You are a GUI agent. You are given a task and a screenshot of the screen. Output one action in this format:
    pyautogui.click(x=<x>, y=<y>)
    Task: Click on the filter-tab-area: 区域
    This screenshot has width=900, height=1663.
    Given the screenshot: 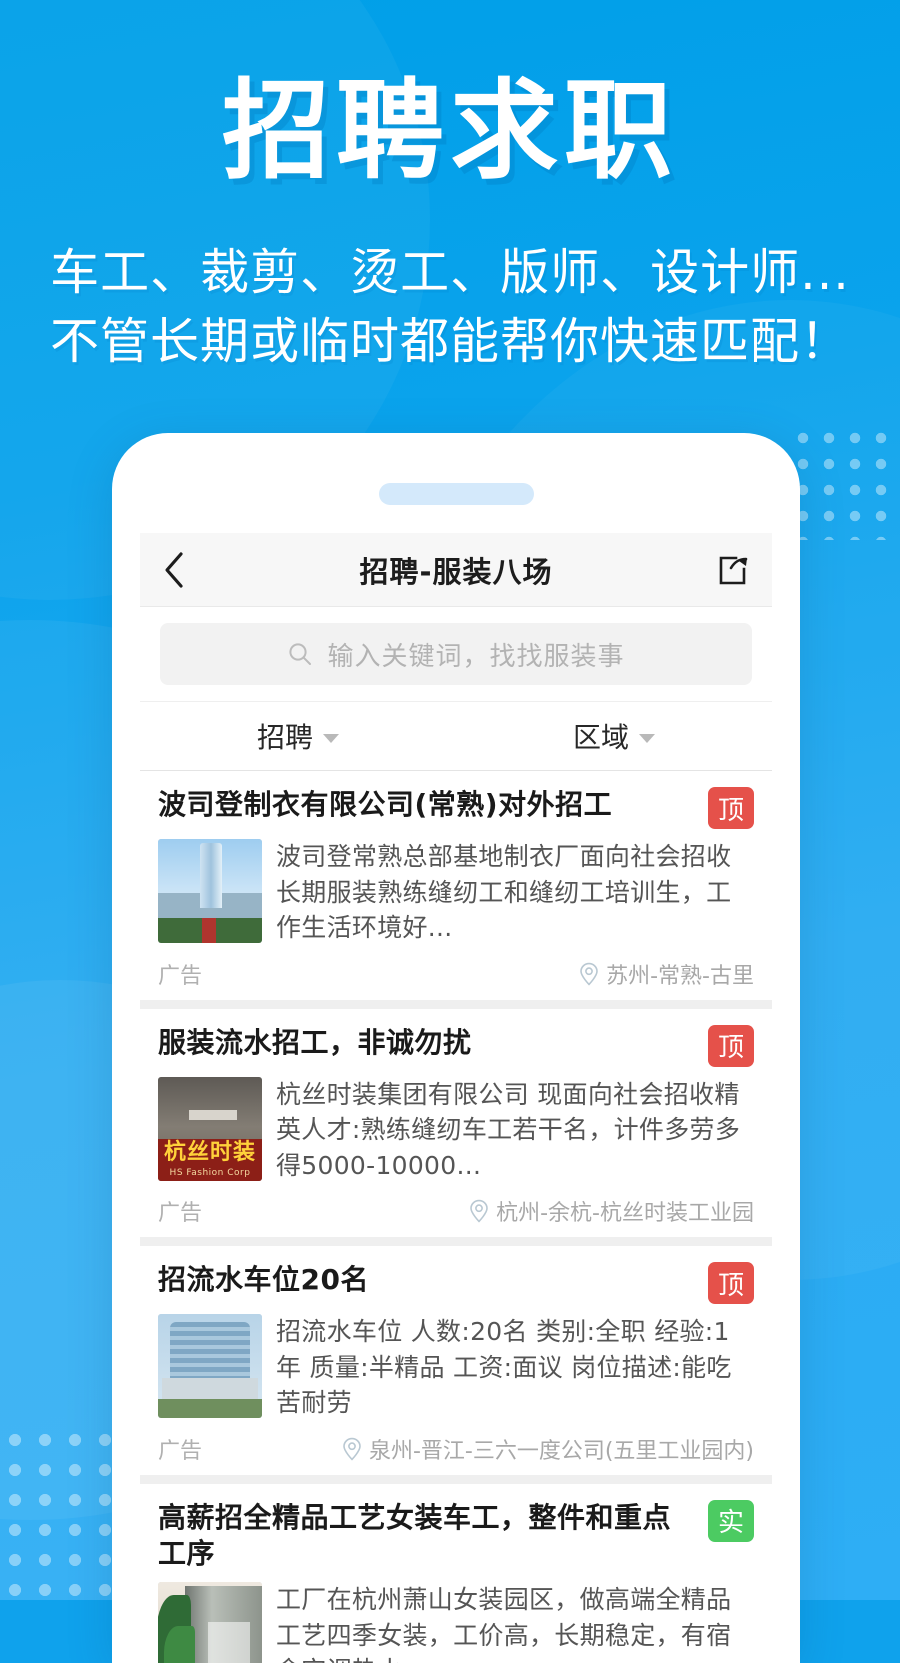 What is the action you would take?
    pyautogui.click(x=614, y=736)
    